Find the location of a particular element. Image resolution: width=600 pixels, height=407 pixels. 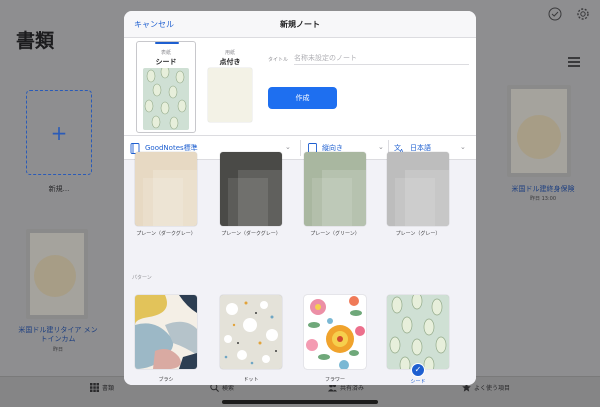

modal-header: キャンセル 新規ノート is located at coordinates (300, 24).